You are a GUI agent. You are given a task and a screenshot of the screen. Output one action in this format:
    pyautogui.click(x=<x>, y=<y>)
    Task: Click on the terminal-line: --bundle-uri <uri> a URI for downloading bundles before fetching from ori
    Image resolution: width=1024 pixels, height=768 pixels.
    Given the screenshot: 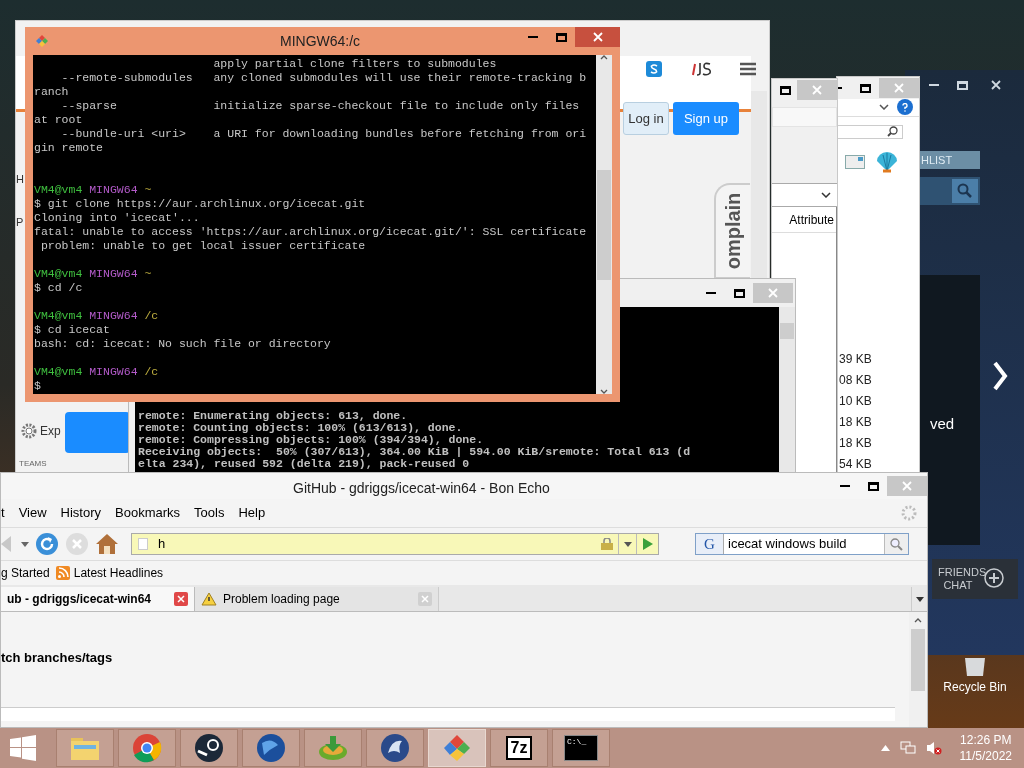 What is the action you would take?
    pyautogui.click(x=323, y=134)
    